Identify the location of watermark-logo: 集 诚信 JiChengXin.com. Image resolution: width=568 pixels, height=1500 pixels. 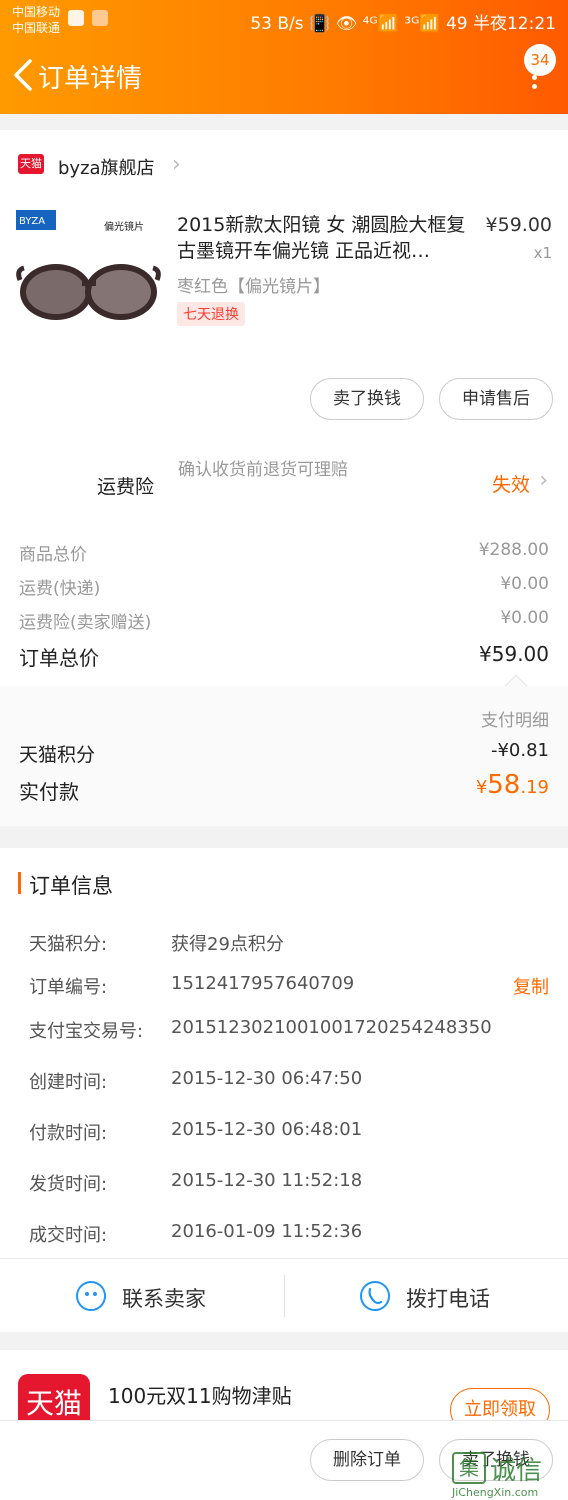
(506, 1474).